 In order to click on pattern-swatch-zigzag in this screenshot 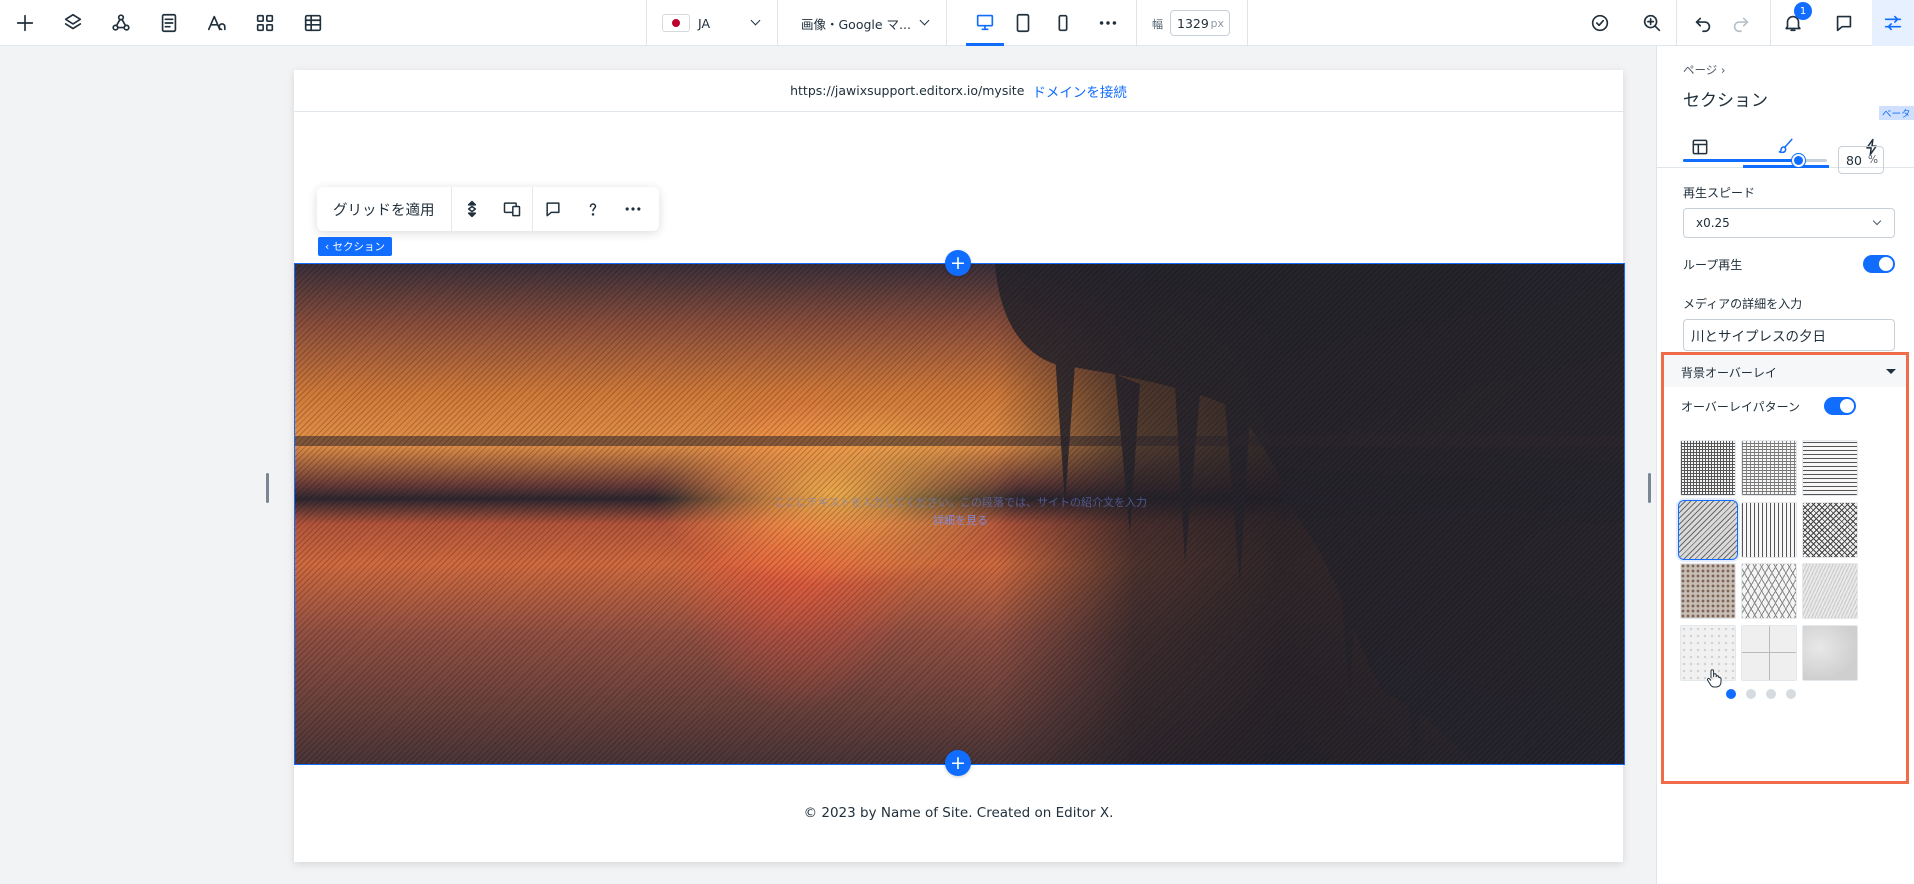, I will do `click(1769, 591)`.